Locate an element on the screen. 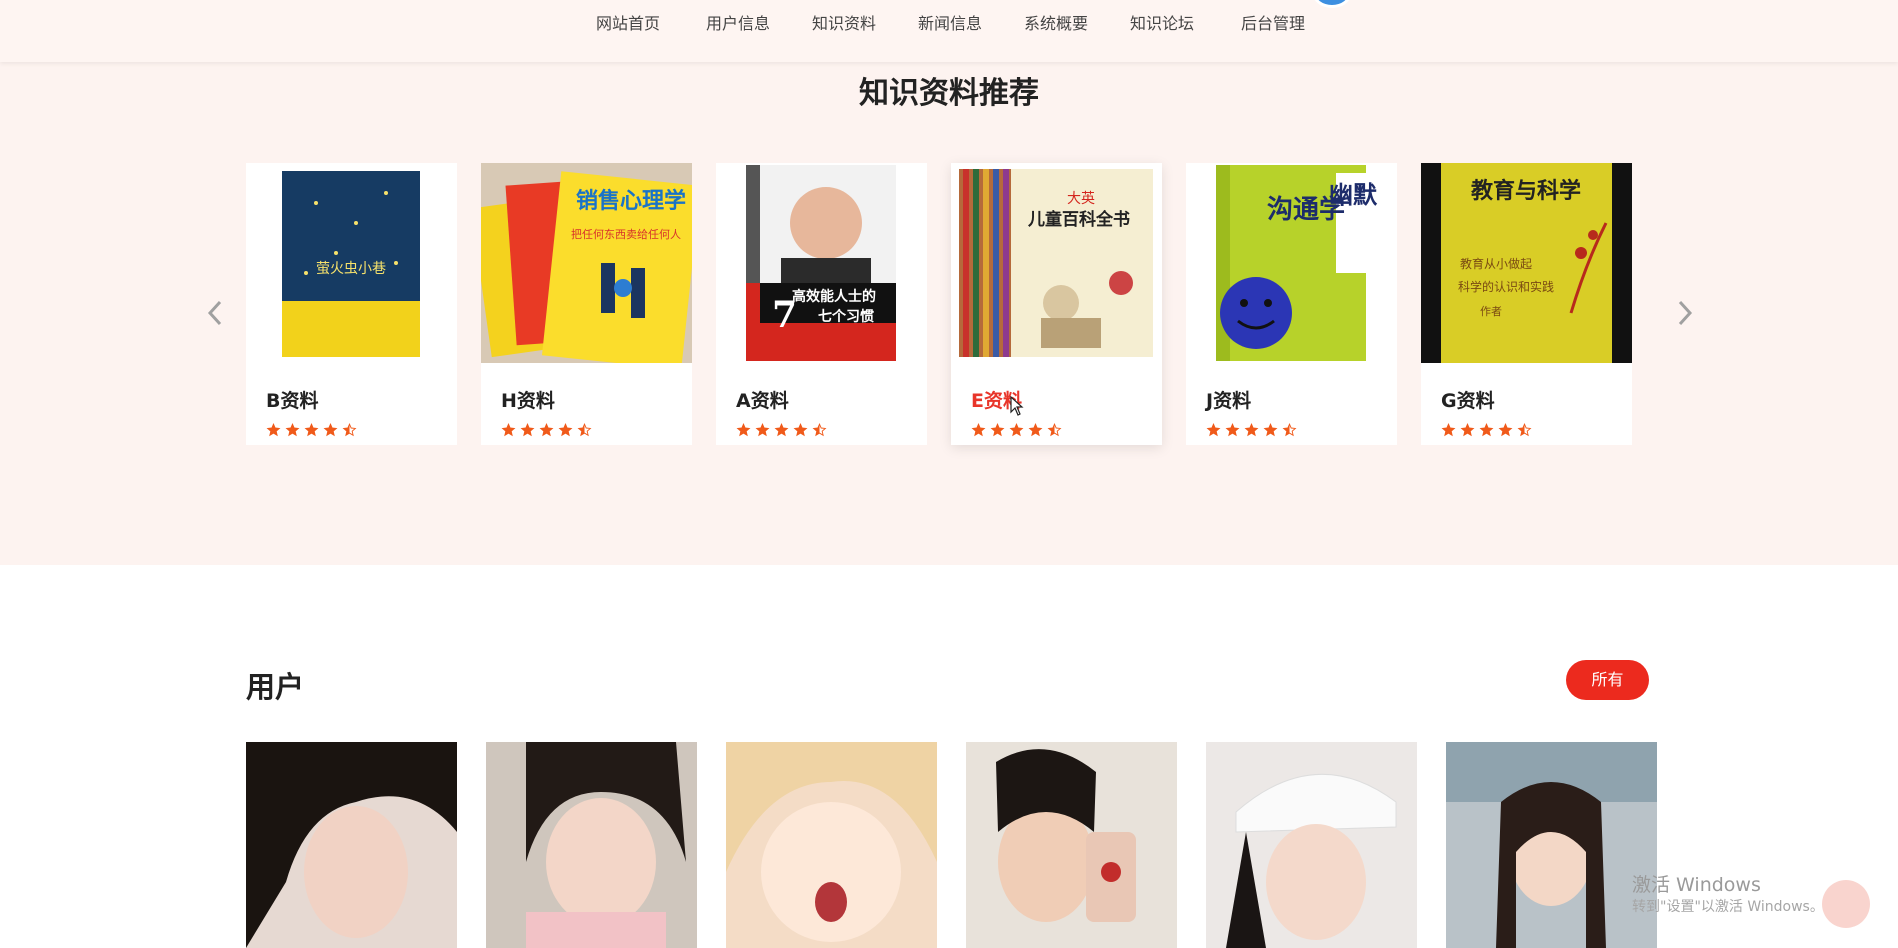  book-card: 萤火虫小巷 B资料 is located at coordinates (351, 304).